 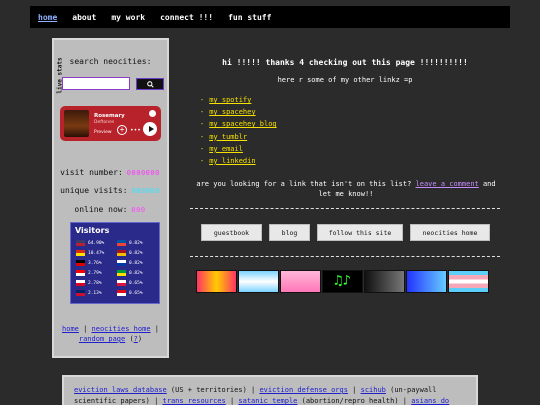 What do you see at coordinates (373, 390) in the screenshot?
I see `footer-link: scihub` at bounding box center [373, 390].